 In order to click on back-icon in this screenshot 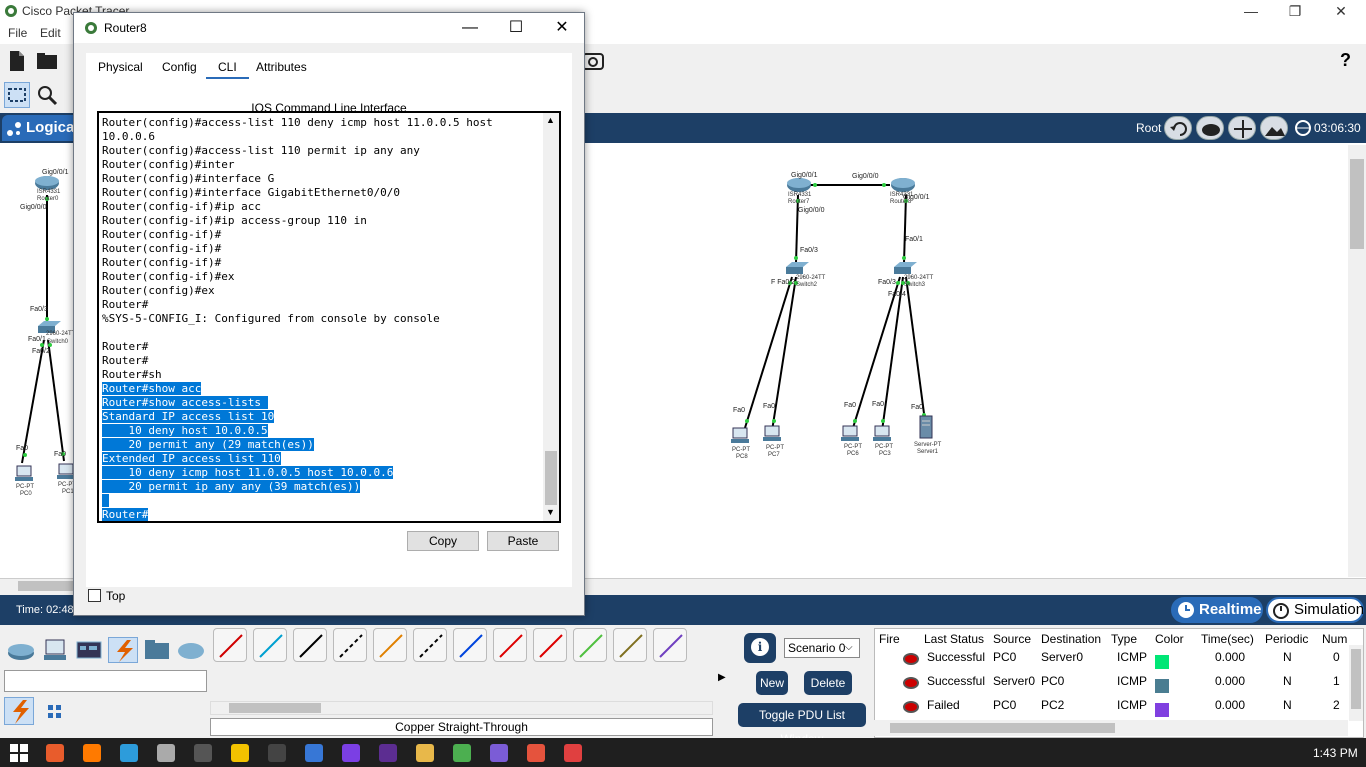, I will do `click(1178, 128)`.